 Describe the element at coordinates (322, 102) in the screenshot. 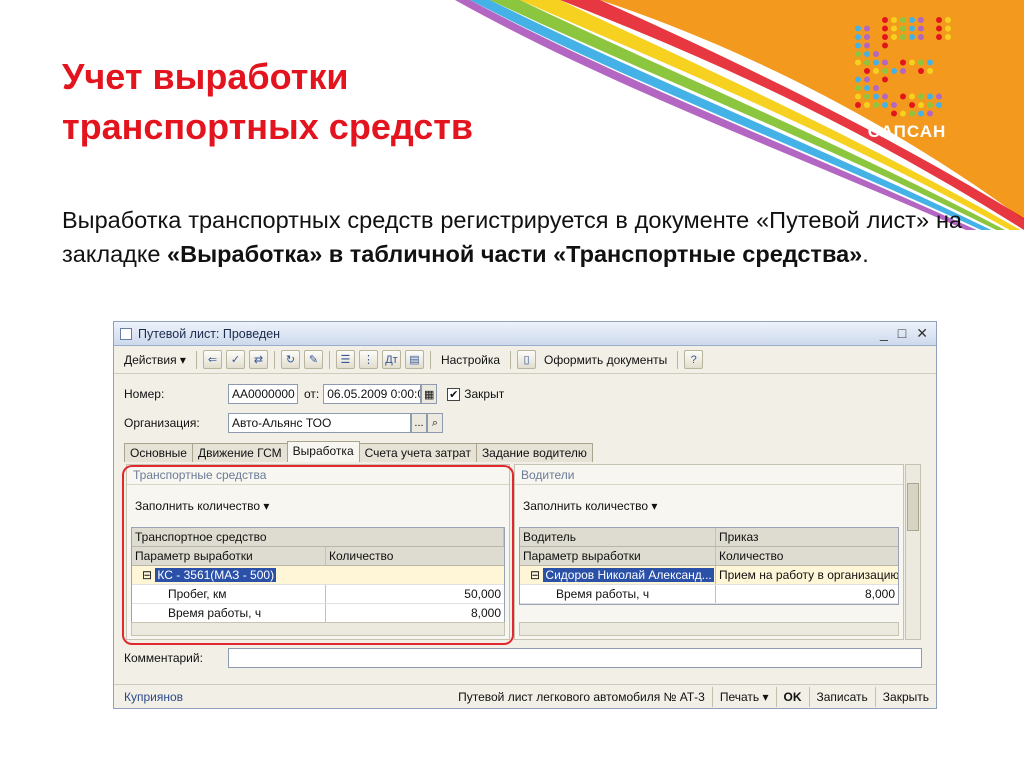

I see `slide-title: Учет выработки транспортных средств` at that location.